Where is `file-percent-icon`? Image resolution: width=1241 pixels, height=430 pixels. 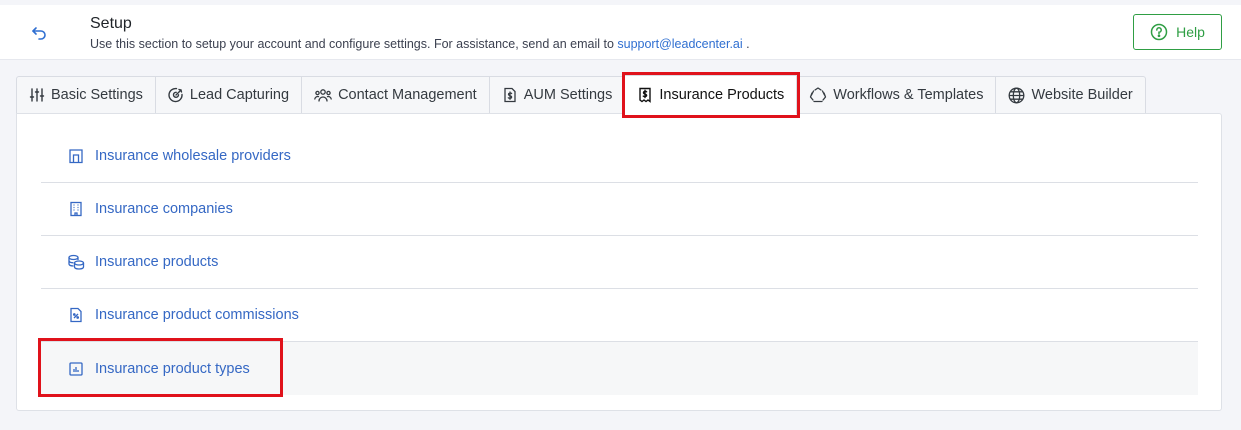 file-percent-icon is located at coordinates (76, 315).